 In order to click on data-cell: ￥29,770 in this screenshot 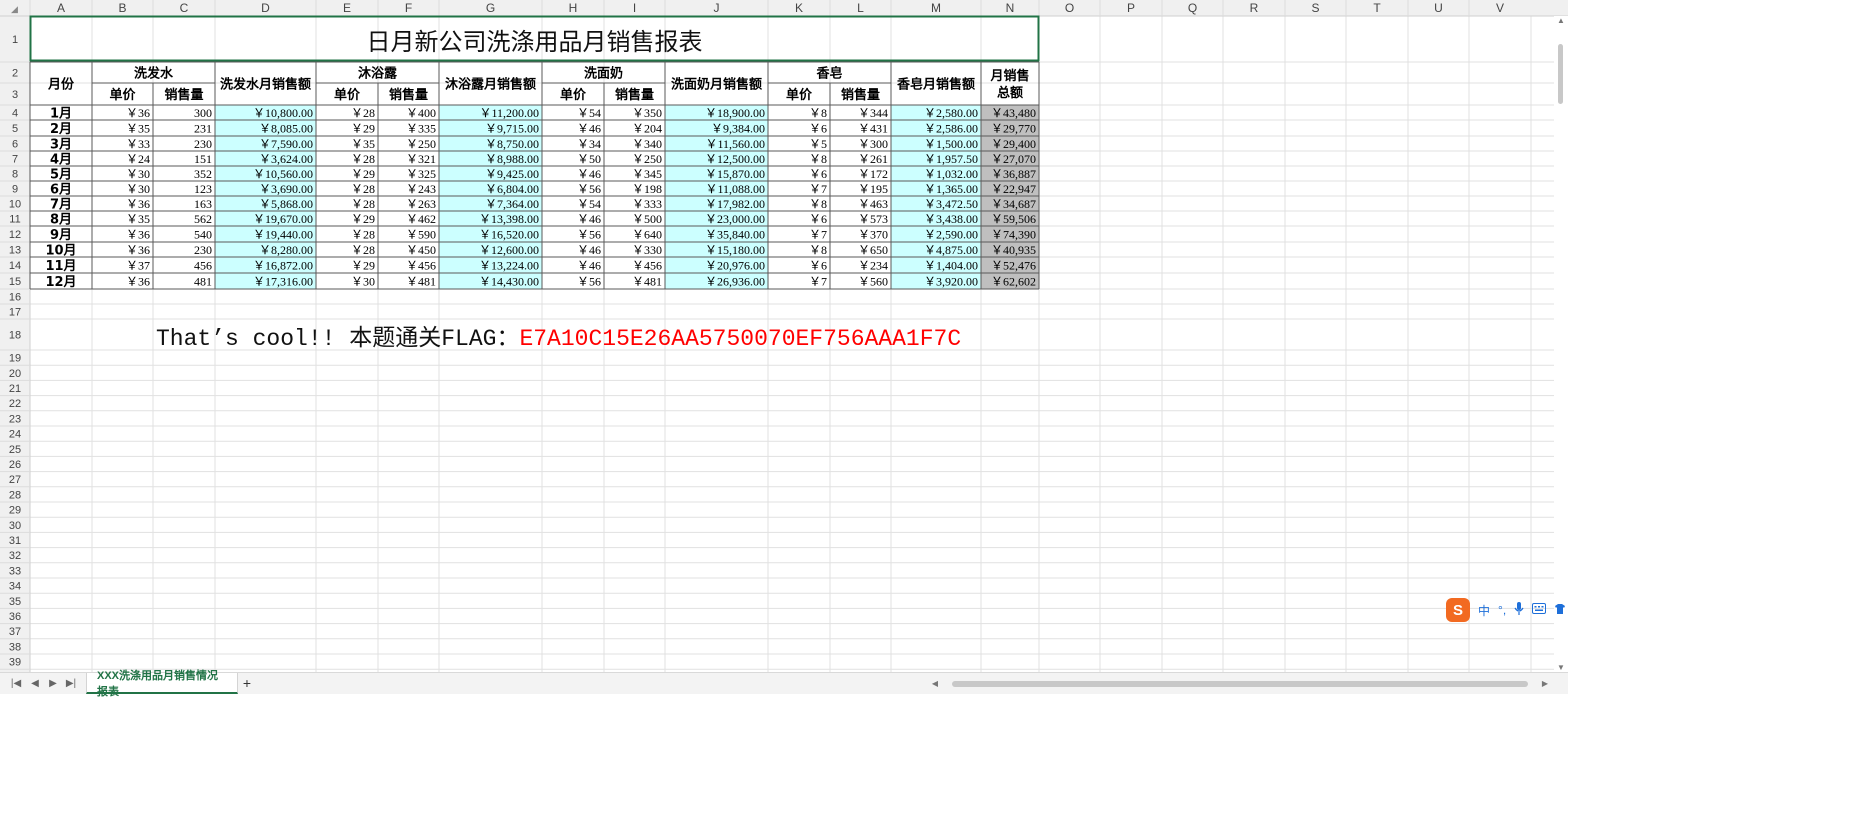, I will do `click(1013, 129)`.